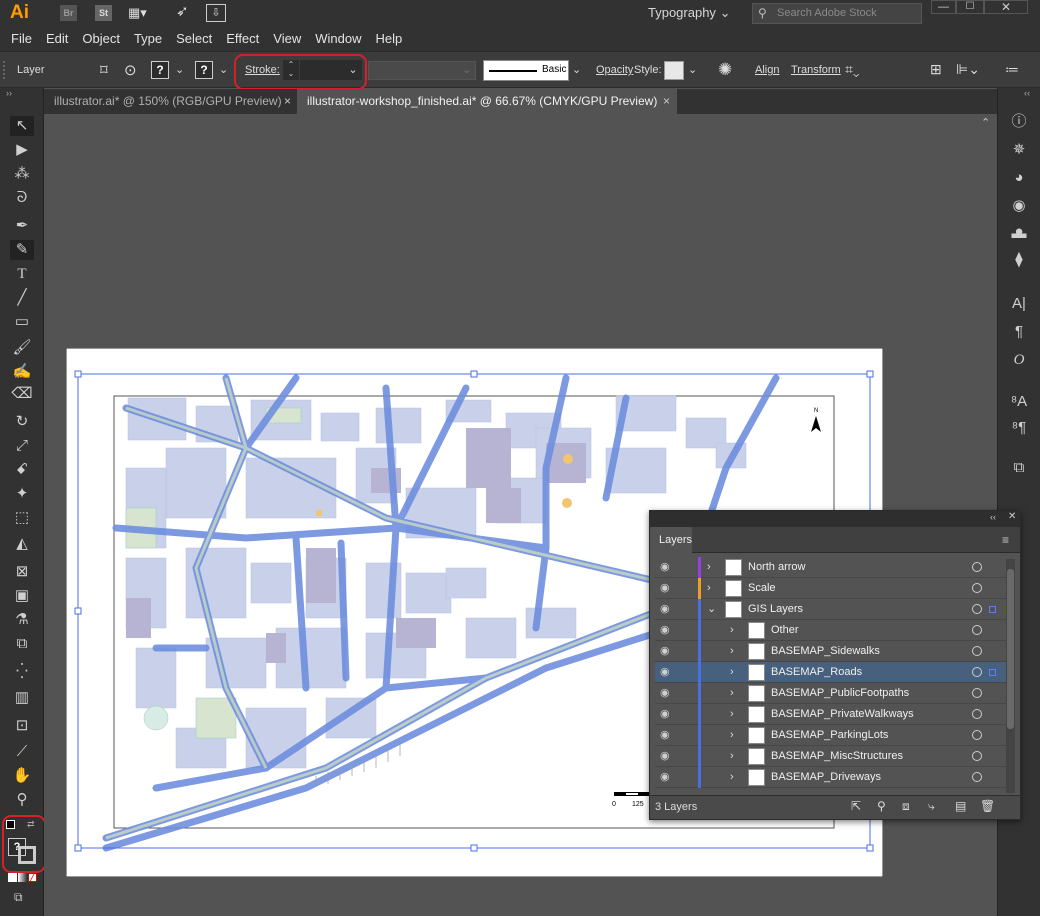  Describe the element at coordinates (831, 651) in the screenshot. I see `layer-row: ◉ › BASEMAP_Sidewalks` at that location.